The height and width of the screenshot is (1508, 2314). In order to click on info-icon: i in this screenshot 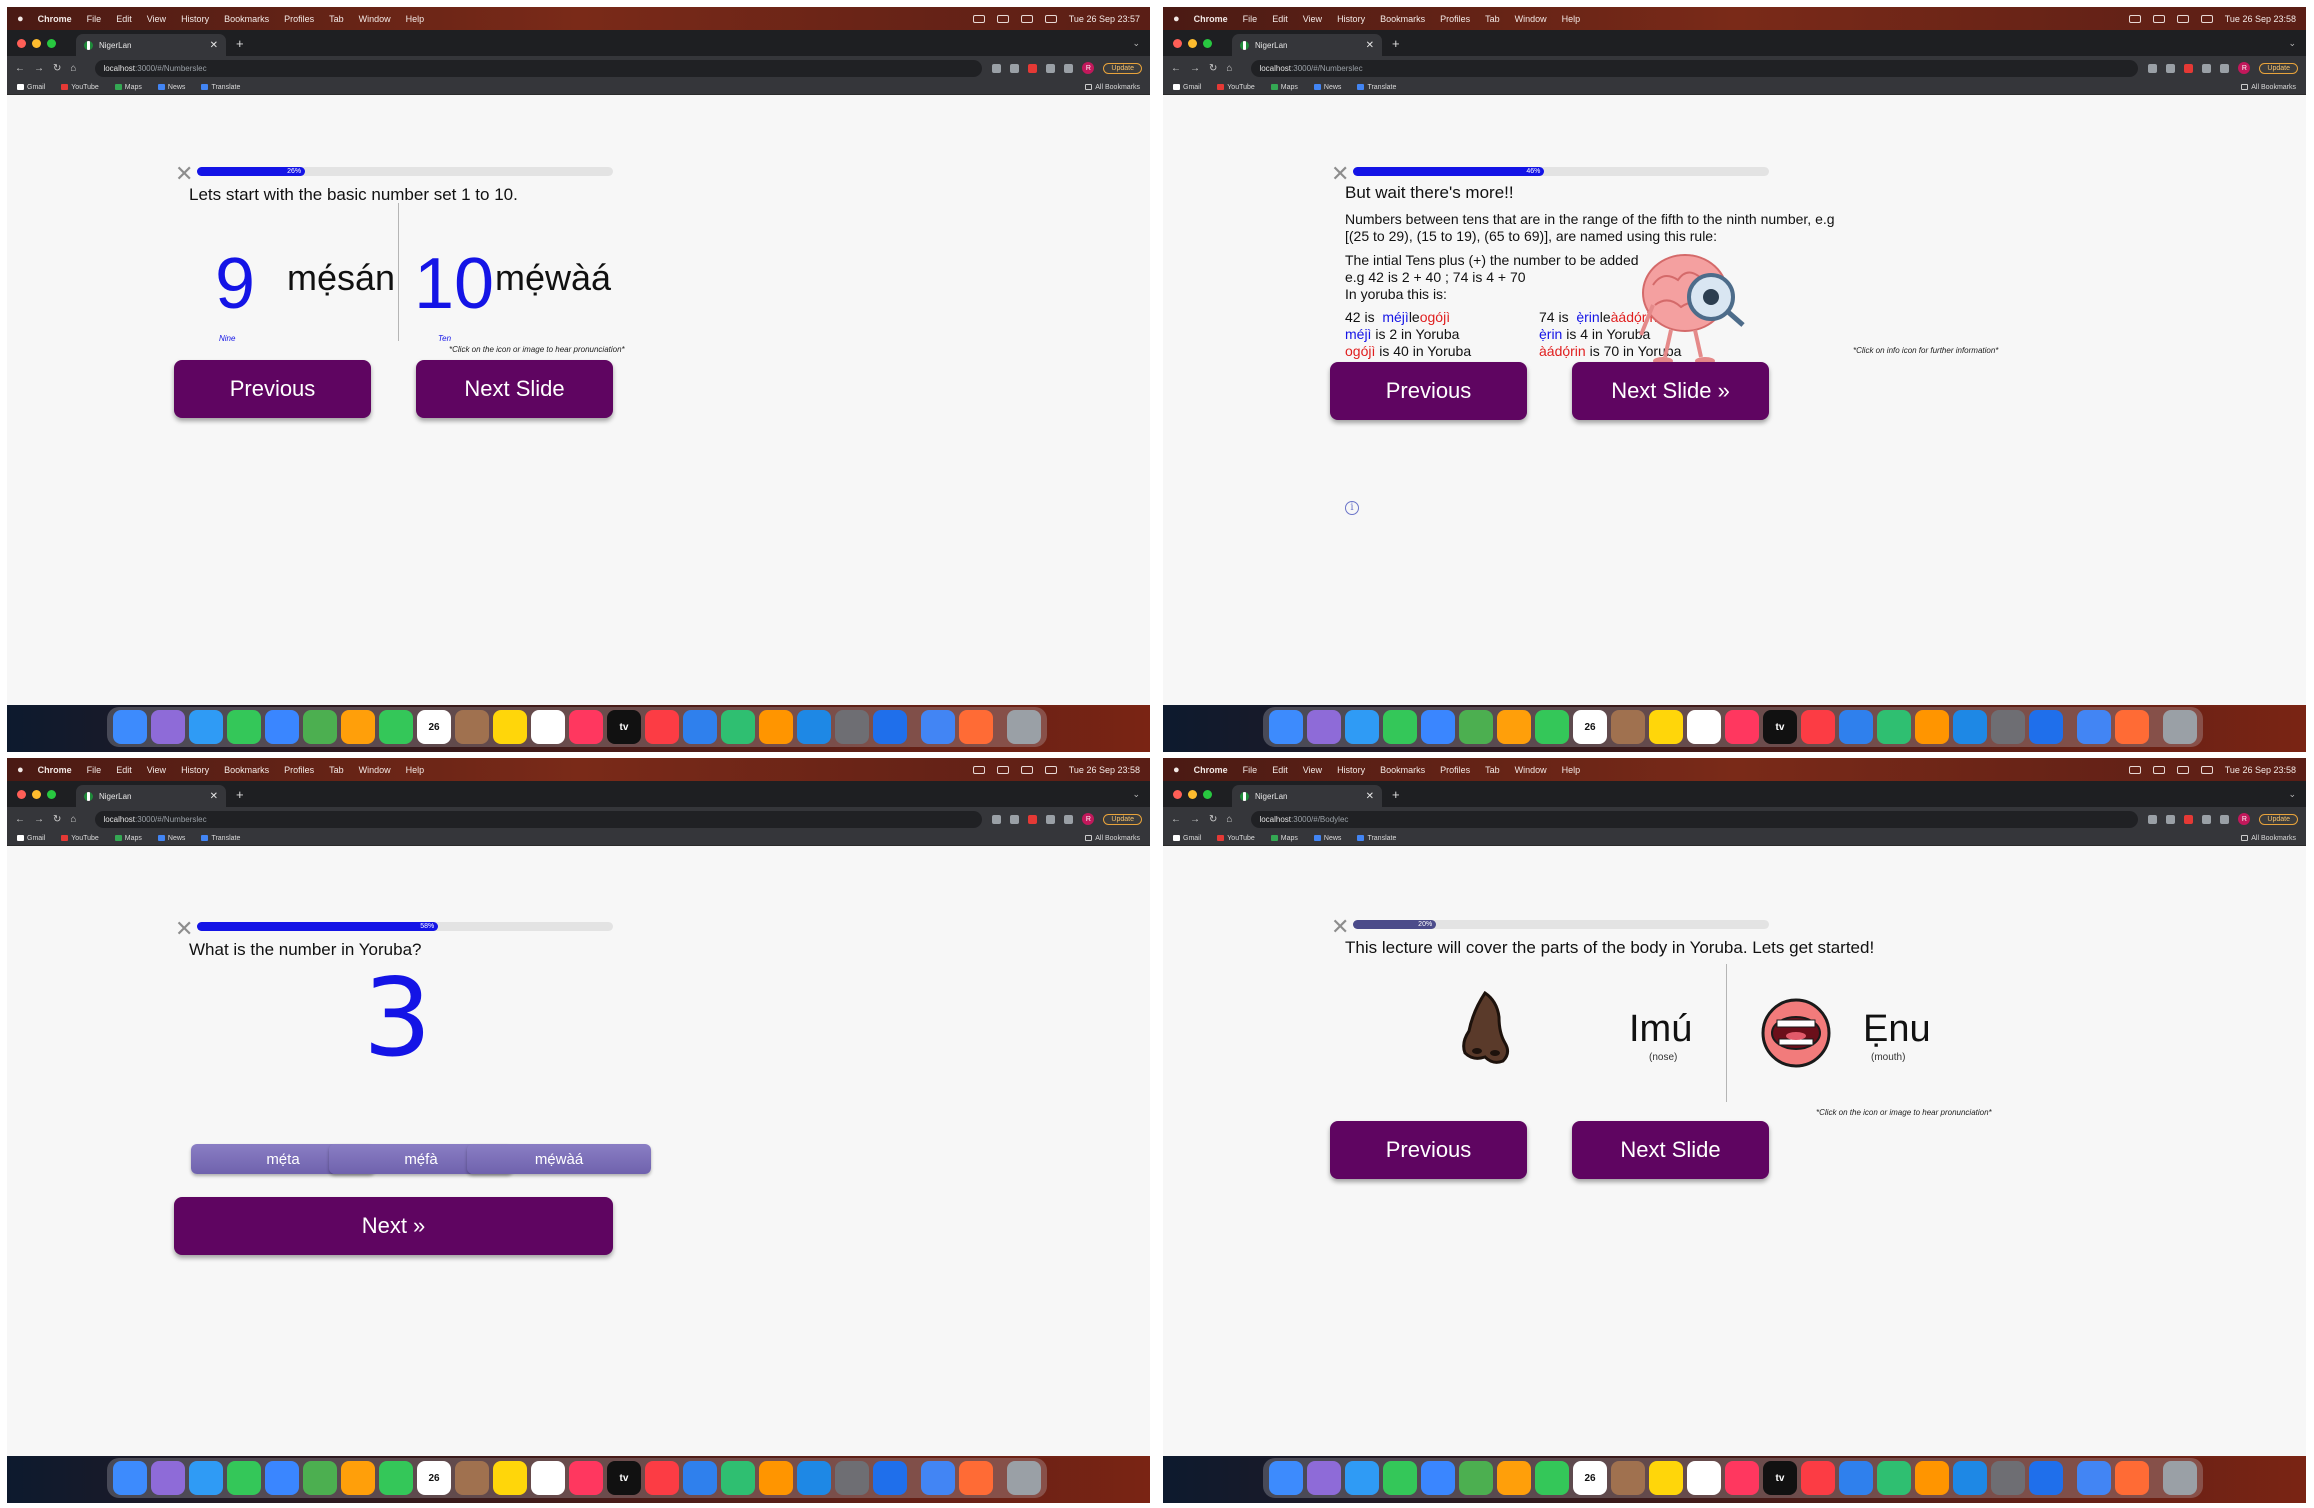, I will do `click(1352, 508)`.